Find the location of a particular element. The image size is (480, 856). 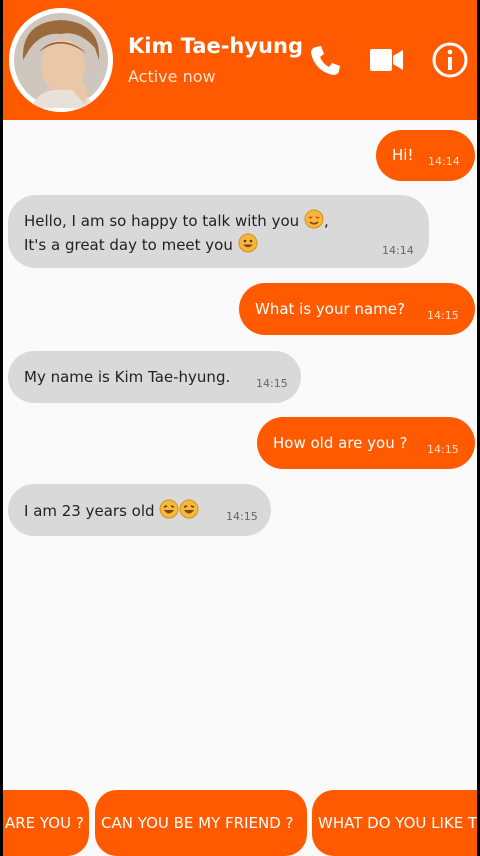

message-text: How old are you ? is located at coordinates (340, 443).